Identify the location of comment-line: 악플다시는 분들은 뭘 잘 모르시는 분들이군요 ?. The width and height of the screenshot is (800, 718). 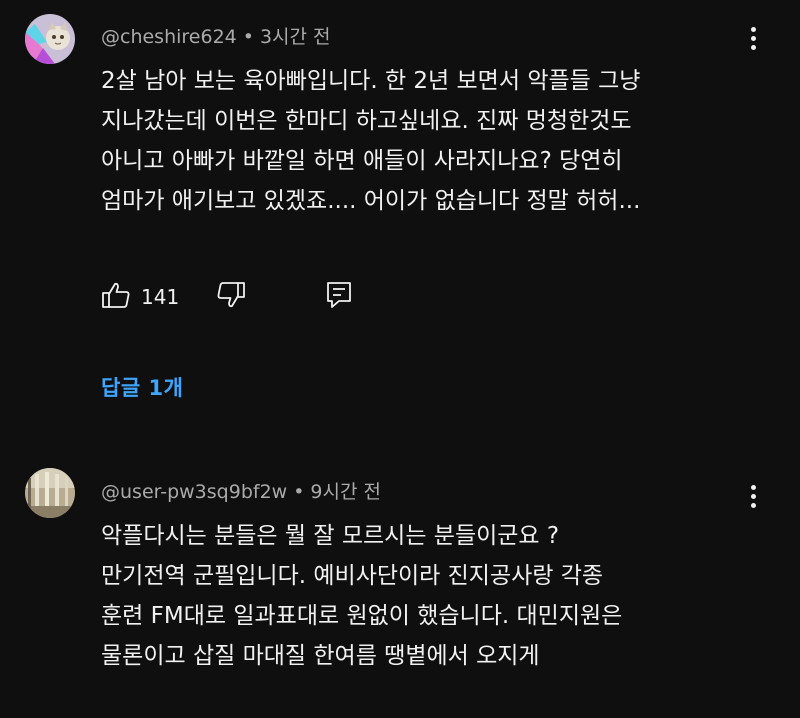
(330, 536).